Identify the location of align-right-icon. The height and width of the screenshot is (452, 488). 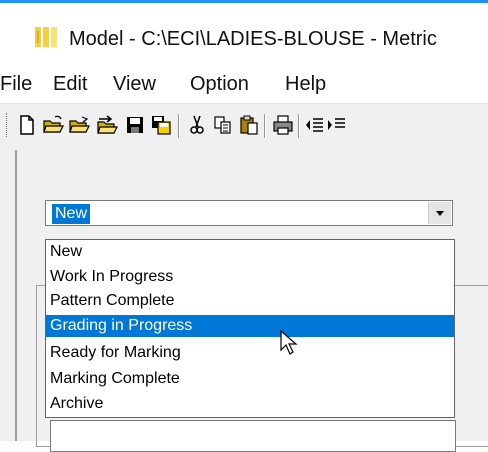
(337, 125).